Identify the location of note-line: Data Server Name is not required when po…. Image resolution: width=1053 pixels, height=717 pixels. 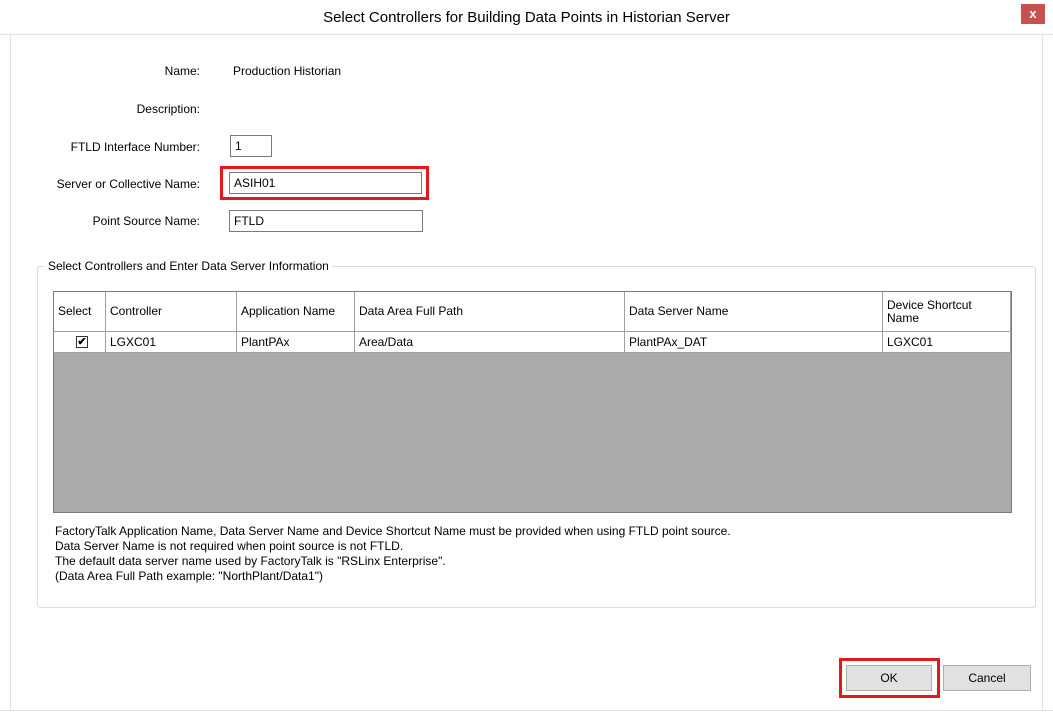
(229, 546).